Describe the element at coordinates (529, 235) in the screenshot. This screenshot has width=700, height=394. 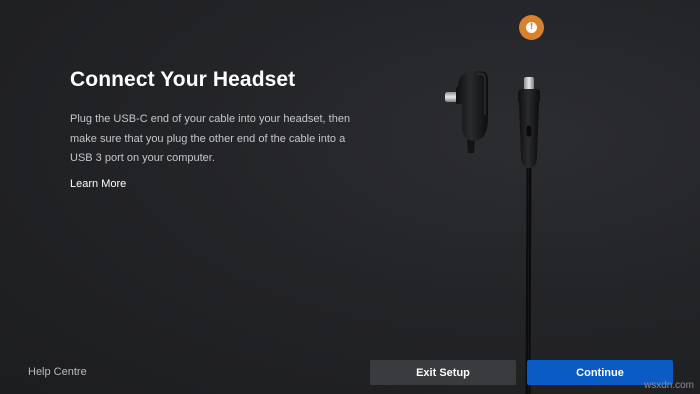
I see `usb-c-straight-connector` at that location.